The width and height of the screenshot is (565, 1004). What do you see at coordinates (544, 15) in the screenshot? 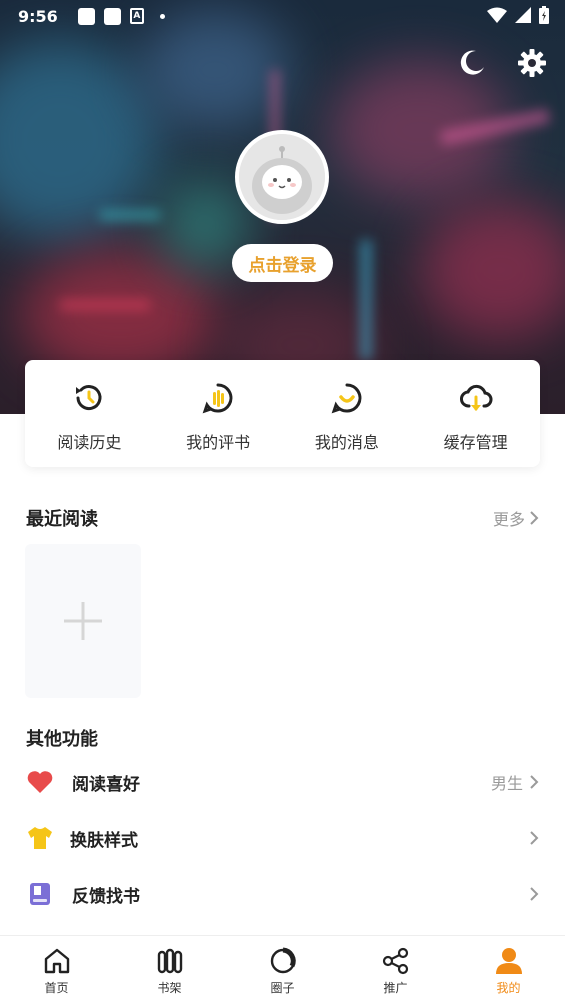
I see `battery-icon` at bounding box center [544, 15].